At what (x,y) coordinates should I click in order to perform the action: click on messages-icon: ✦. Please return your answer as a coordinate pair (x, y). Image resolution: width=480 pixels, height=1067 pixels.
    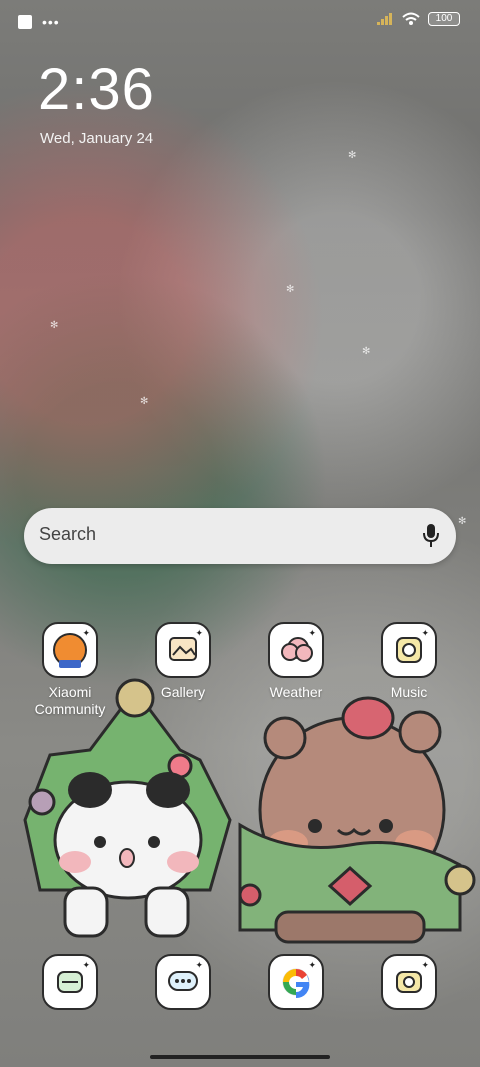
    Looking at the image, I should click on (183, 982).